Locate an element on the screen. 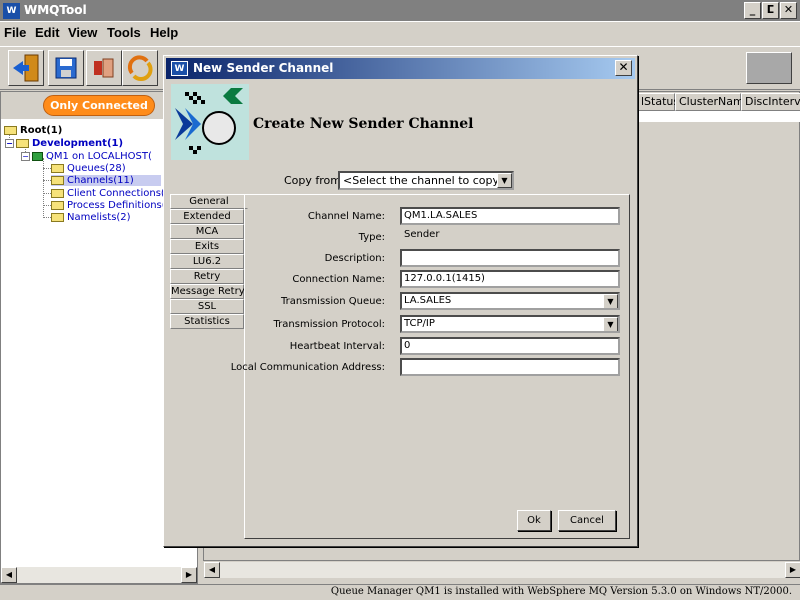  connection-name-label: Connection Name: is located at coordinates (338, 279).